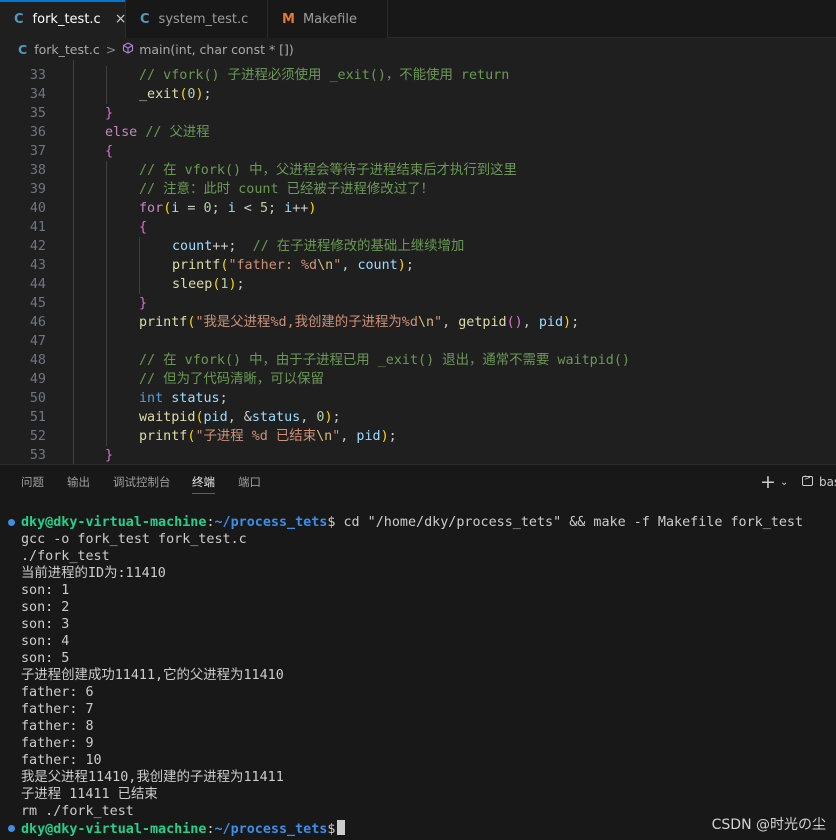 The width and height of the screenshot is (836, 840). Describe the element at coordinates (134, 539) in the screenshot. I see `terminal-output-line: gcc -o fork_test fork_test.c` at that location.